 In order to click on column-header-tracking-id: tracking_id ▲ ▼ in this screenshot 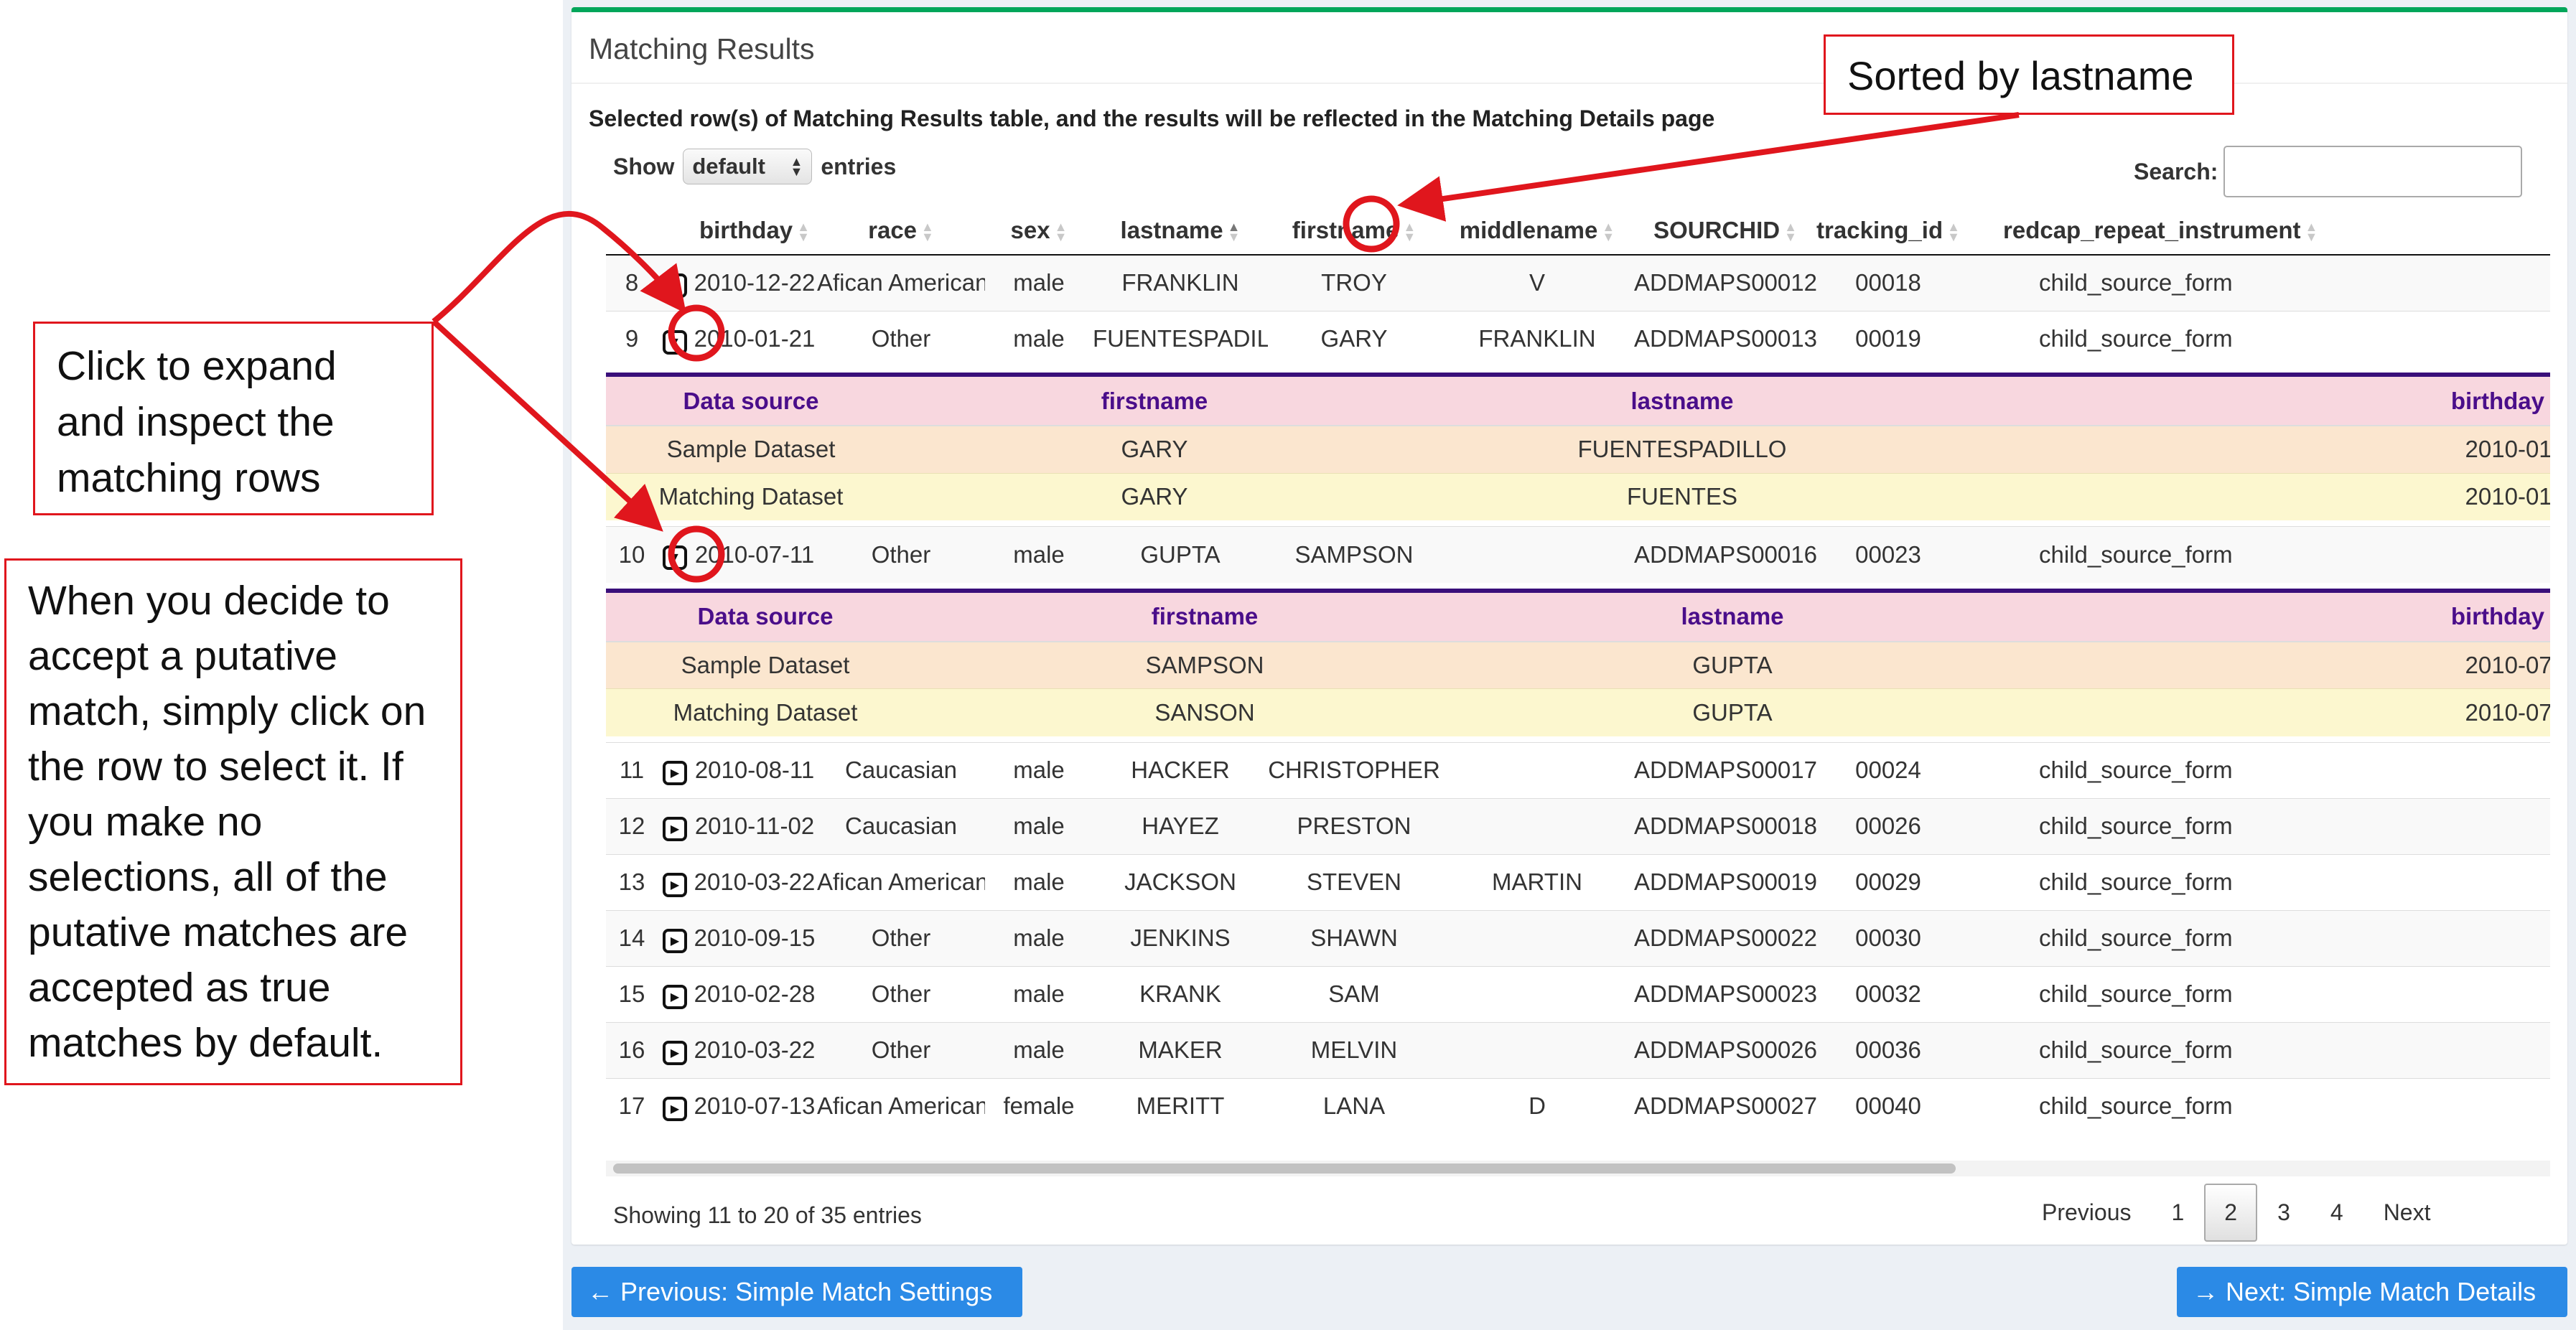, I will do `click(1888, 231)`.